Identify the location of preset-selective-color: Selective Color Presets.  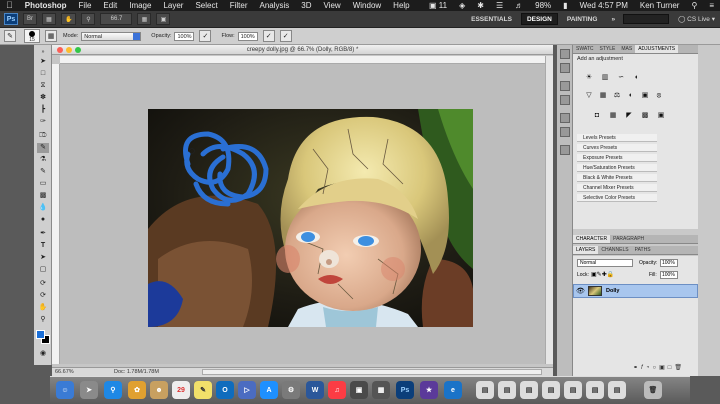
(617, 198).